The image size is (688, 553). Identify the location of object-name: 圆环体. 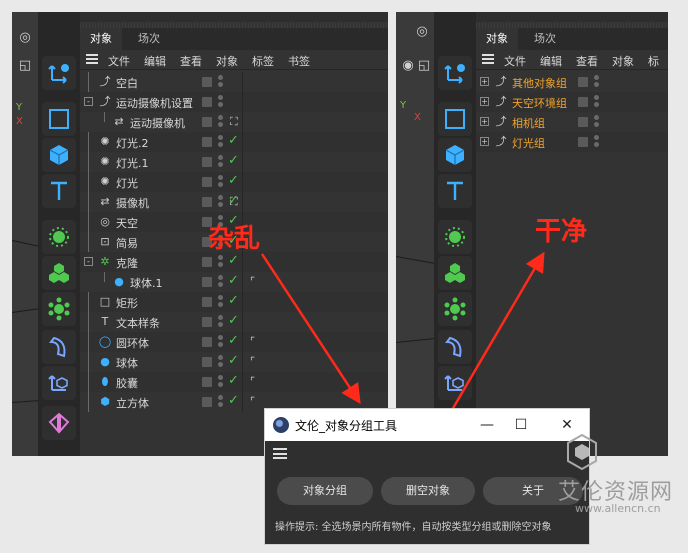
(132, 343).